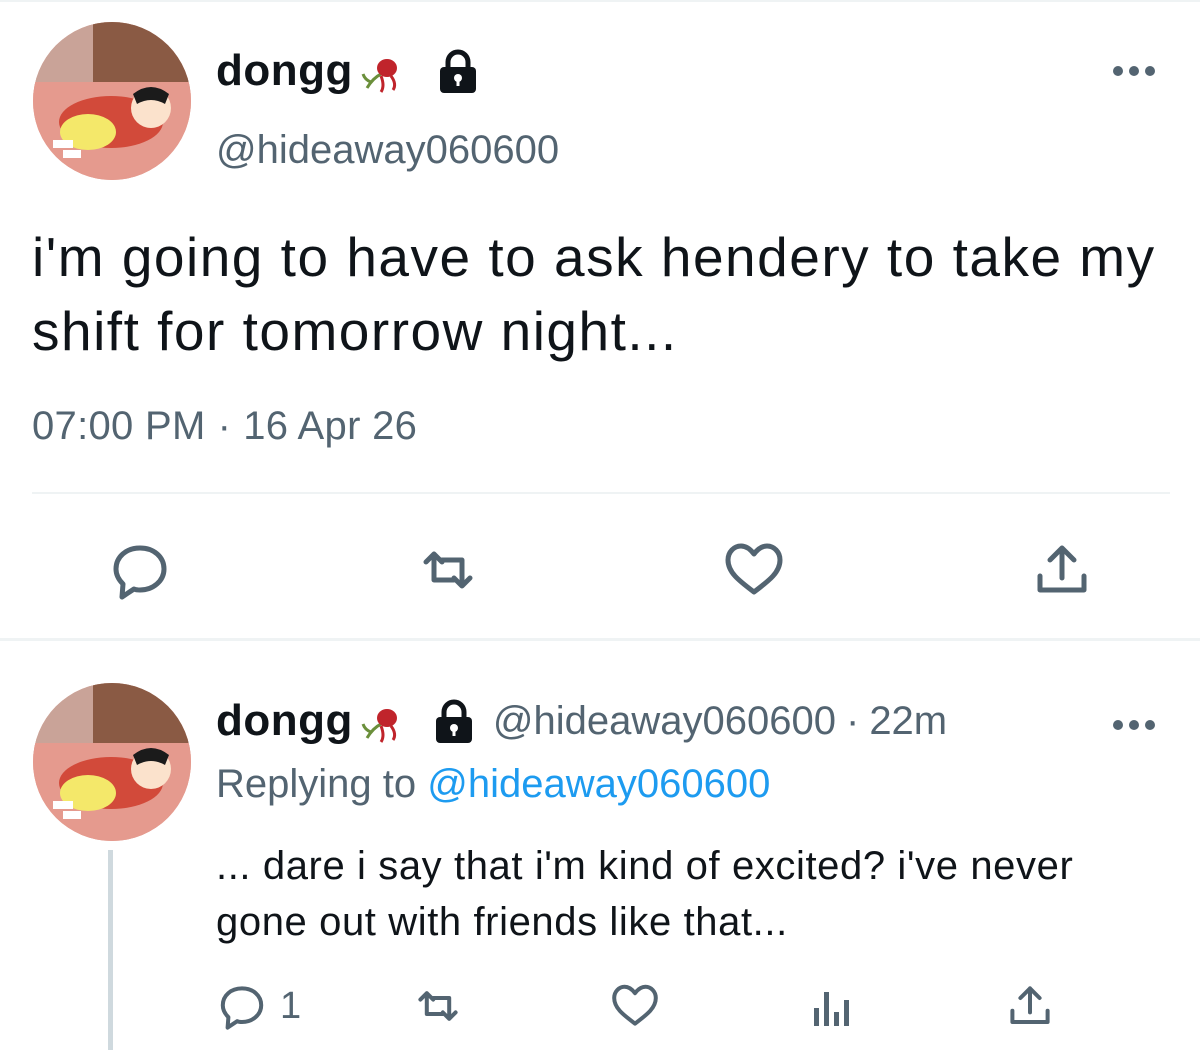 This screenshot has height=1050, width=1200. Describe the element at coordinates (601, 493) in the screenshot. I see `divider` at that location.